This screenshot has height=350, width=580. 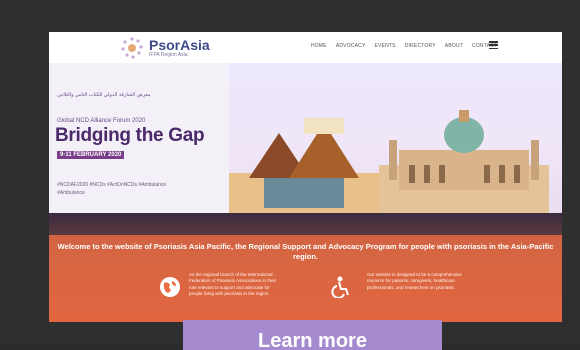 What do you see at coordinates (319, 46) in the screenshot?
I see `nav-item-home: HOME` at bounding box center [319, 46].